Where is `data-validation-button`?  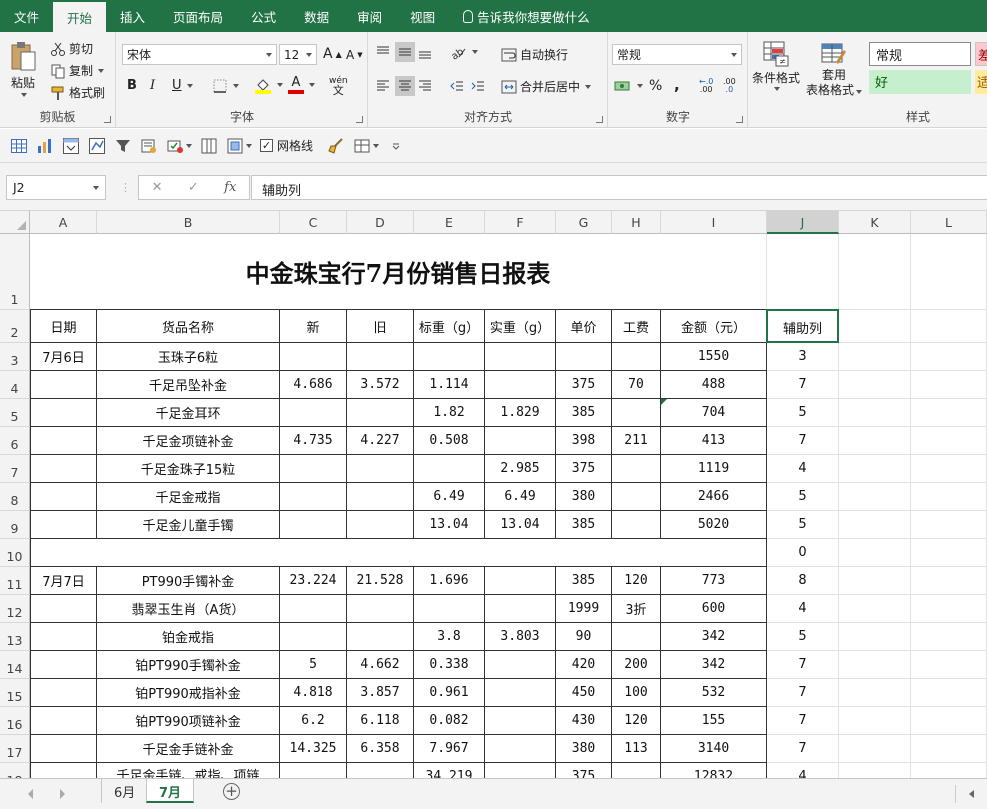 data-validation-button is located at coordinates (179, 146).